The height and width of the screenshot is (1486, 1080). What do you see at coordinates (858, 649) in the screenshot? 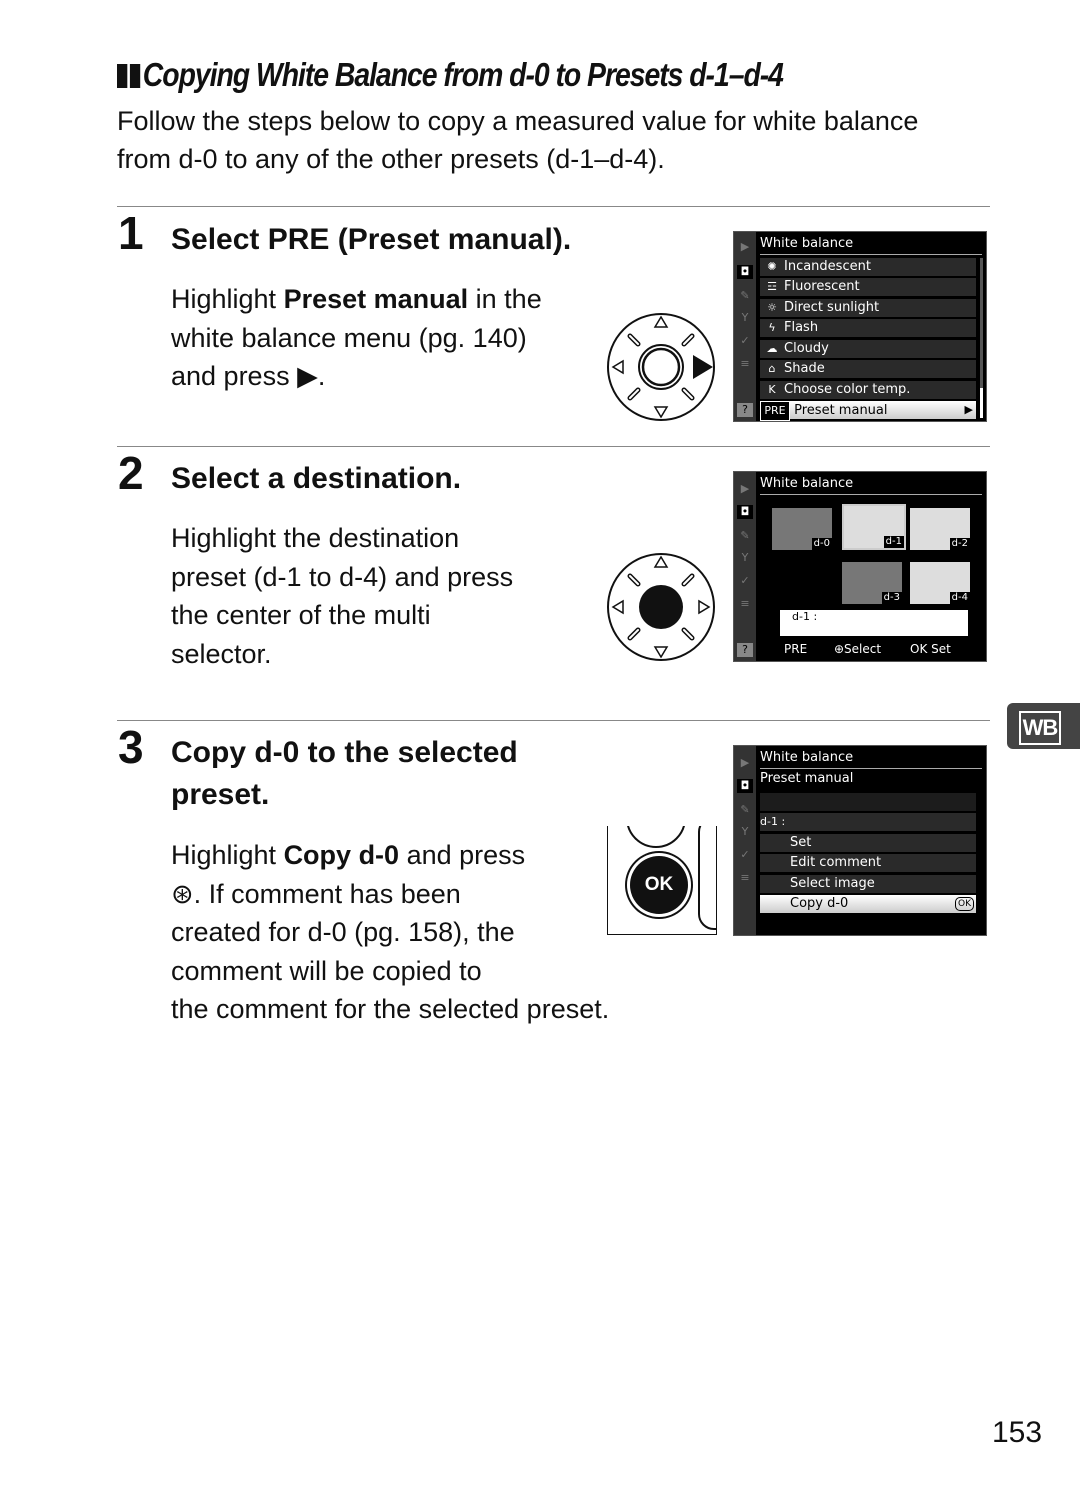
I see `footer-select: ⊕Select` at bounding box center [858, 649].